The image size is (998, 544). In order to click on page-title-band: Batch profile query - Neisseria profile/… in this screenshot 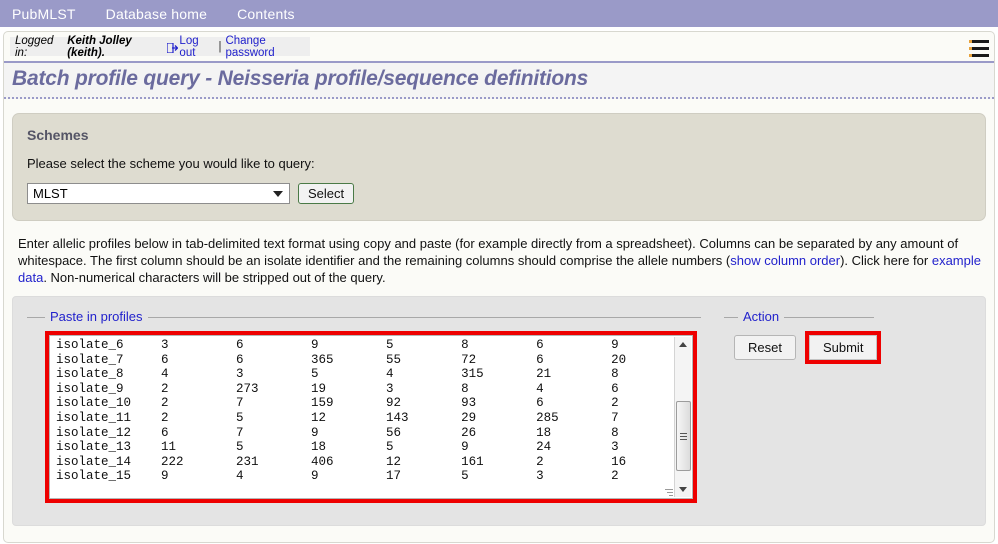, I will do `click(499, 80)`.